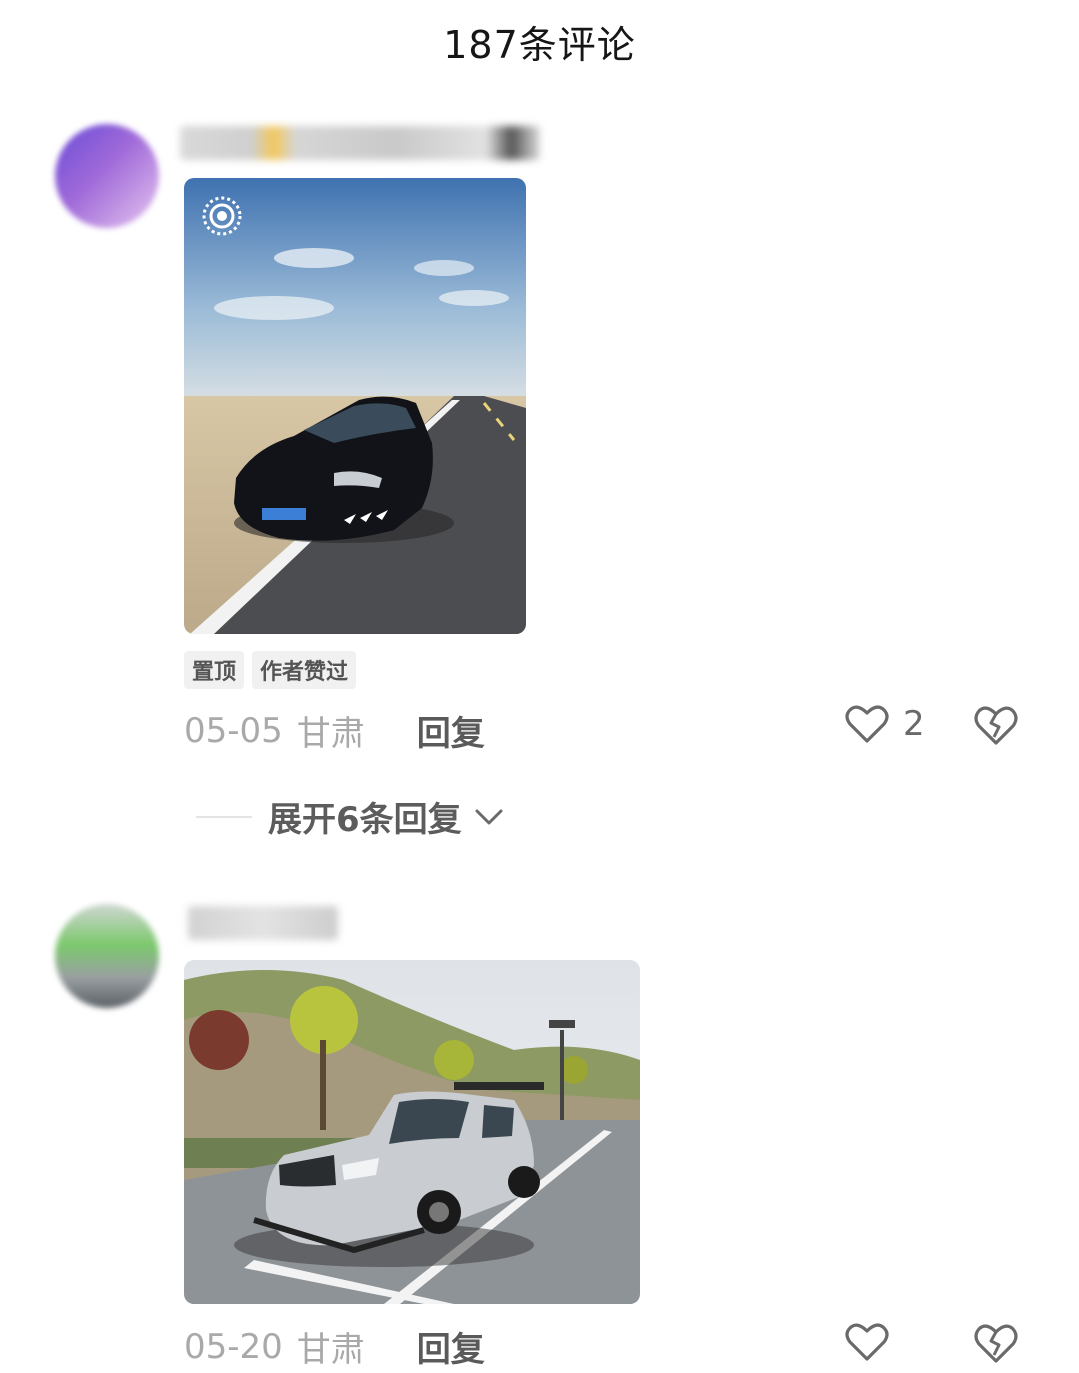  I want to click on like-button, so click(867, 1342).